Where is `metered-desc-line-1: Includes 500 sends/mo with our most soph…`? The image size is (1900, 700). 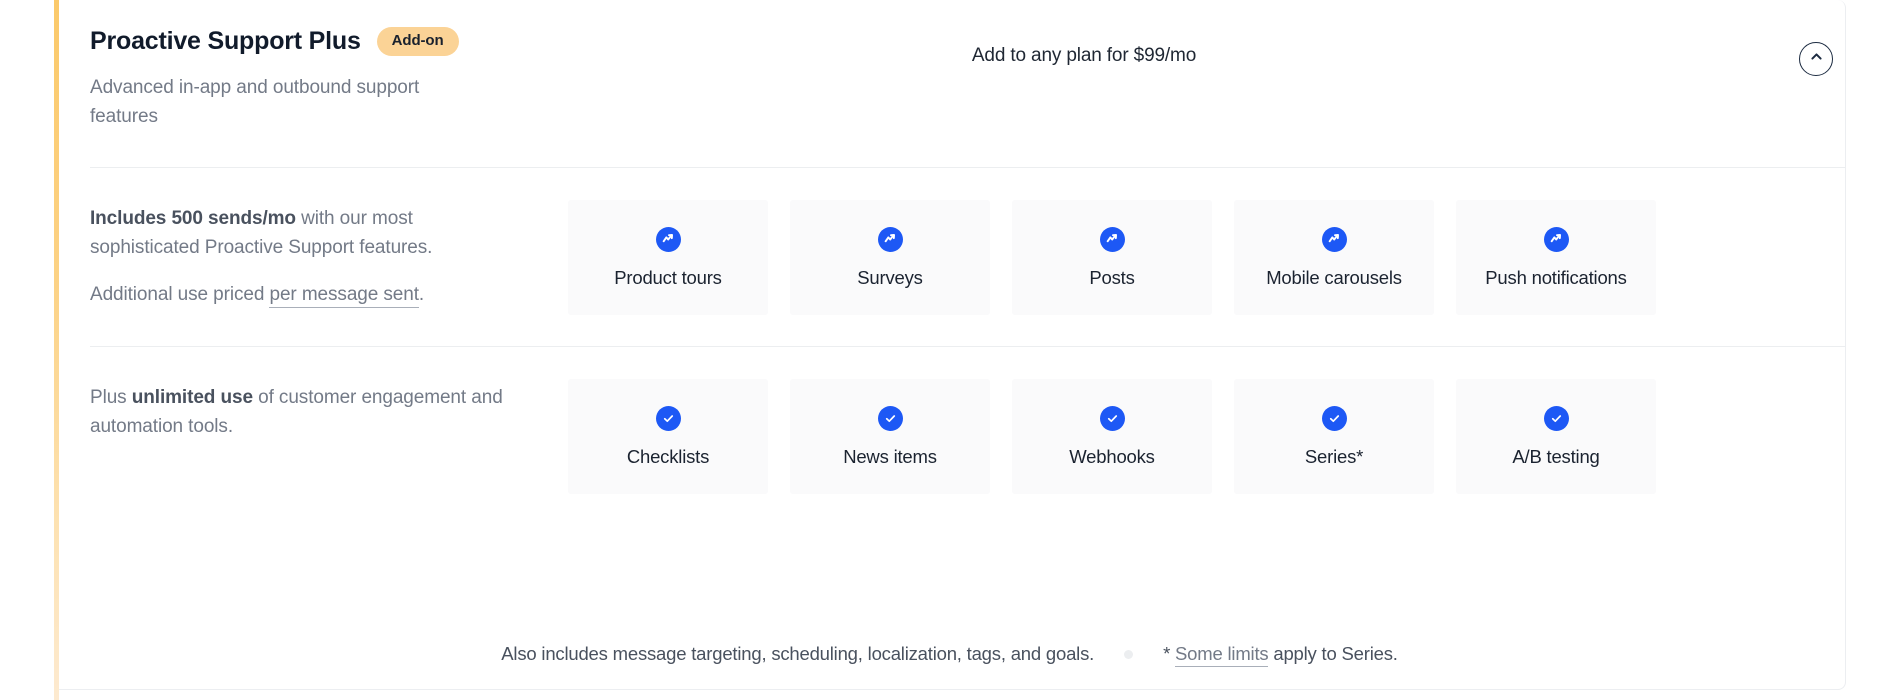 metered-desc-line-1: Includes 500 sends/mo with our most soph… is located at coordinates (305, 233).